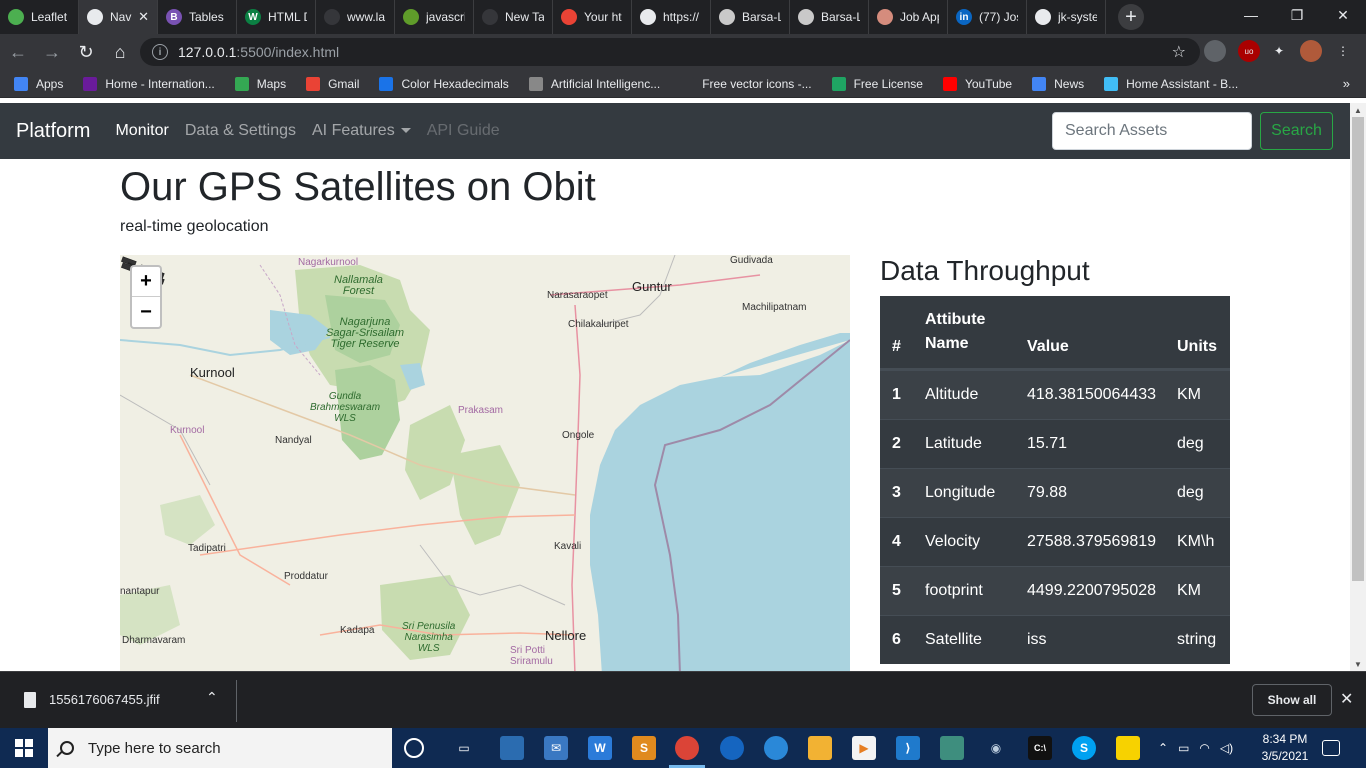 The height and width of the screenshot is (768, 1366). I want to click on bookmark-item: Maps, so click(260, 83).